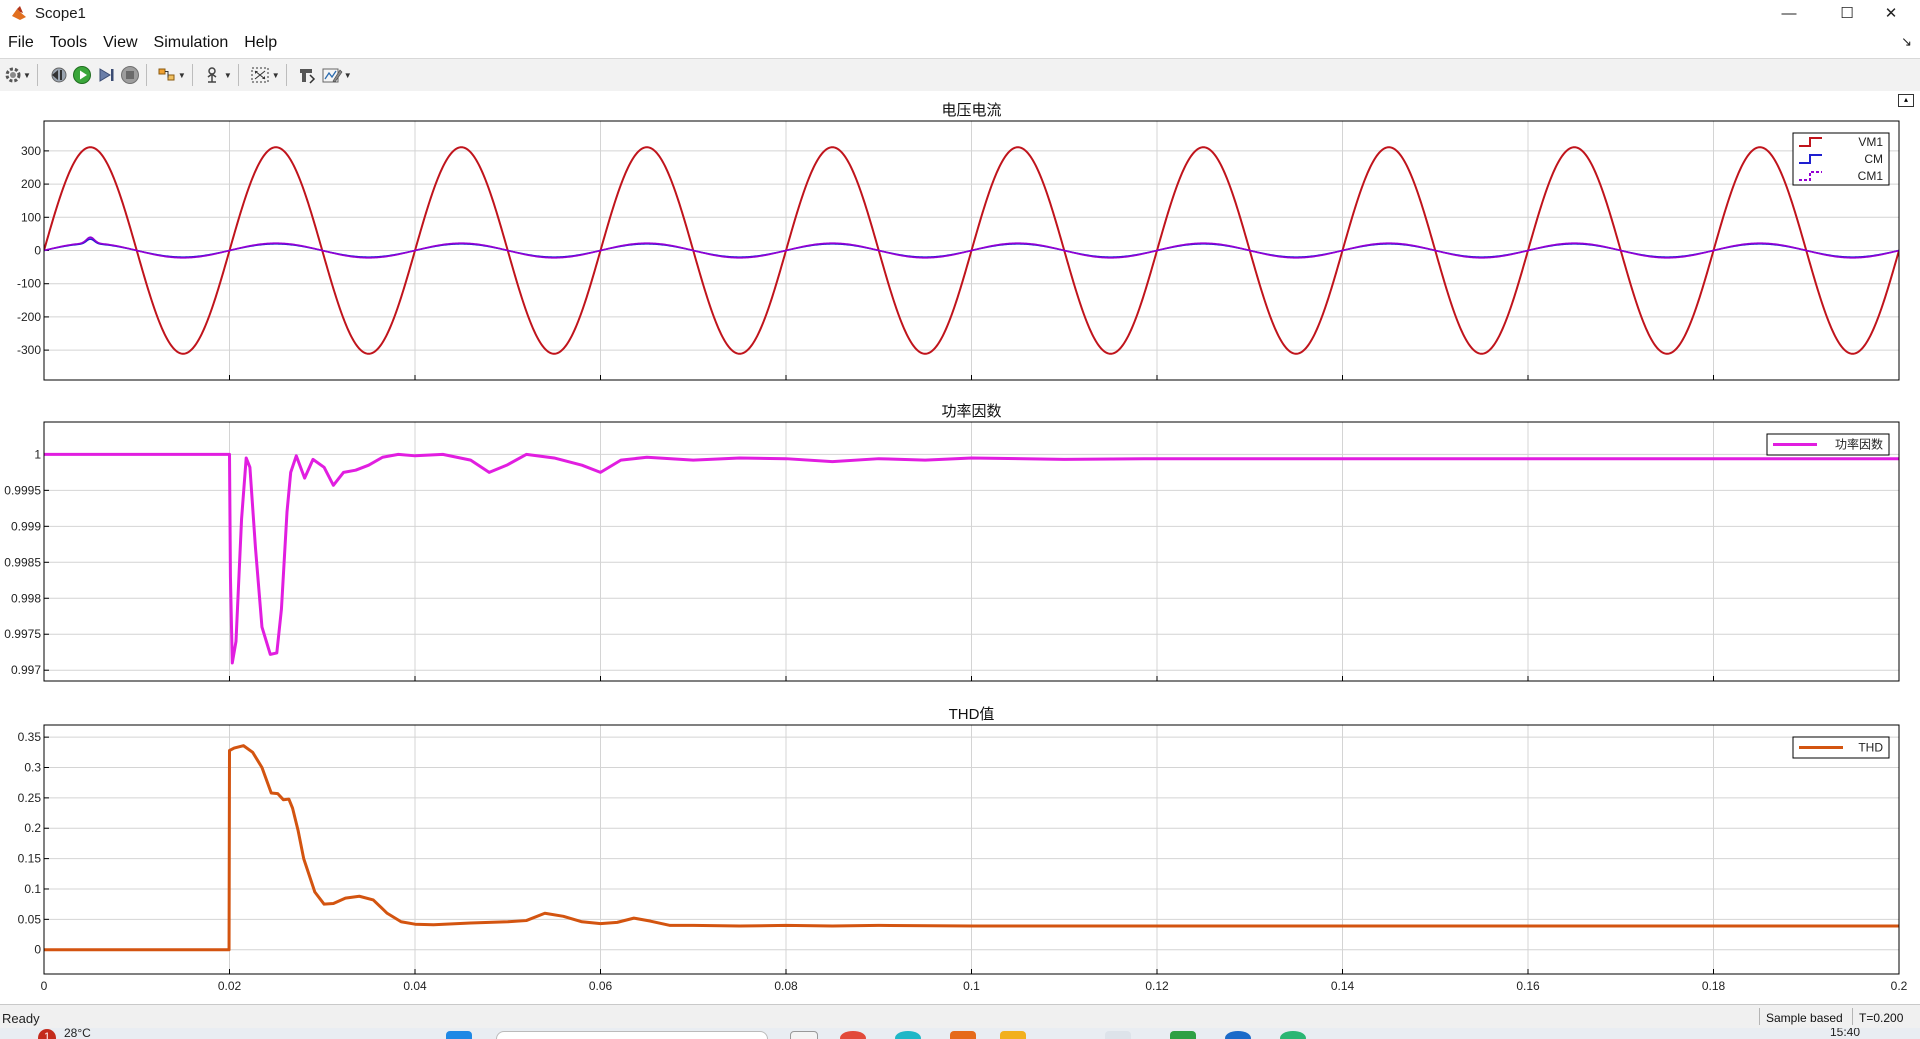 The width and height of the screenshot is (1920, 1039). What do you see at coordinates (37, 950) in the screenshot?
I see `y-tick-label: 0` at bounding box center [37, 950].